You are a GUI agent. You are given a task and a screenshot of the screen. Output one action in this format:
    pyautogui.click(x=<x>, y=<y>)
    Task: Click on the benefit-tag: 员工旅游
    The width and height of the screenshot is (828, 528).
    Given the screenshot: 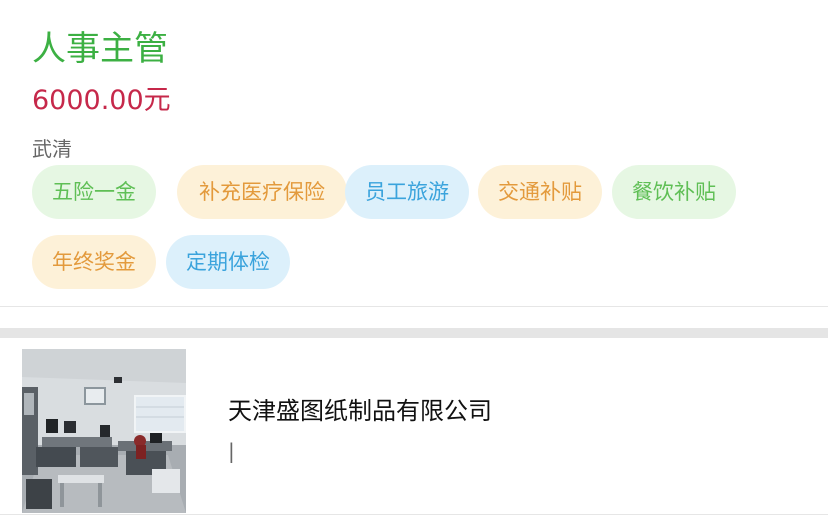 What is the action you would take?
    pyautogui.click(x=407, y=192)
    